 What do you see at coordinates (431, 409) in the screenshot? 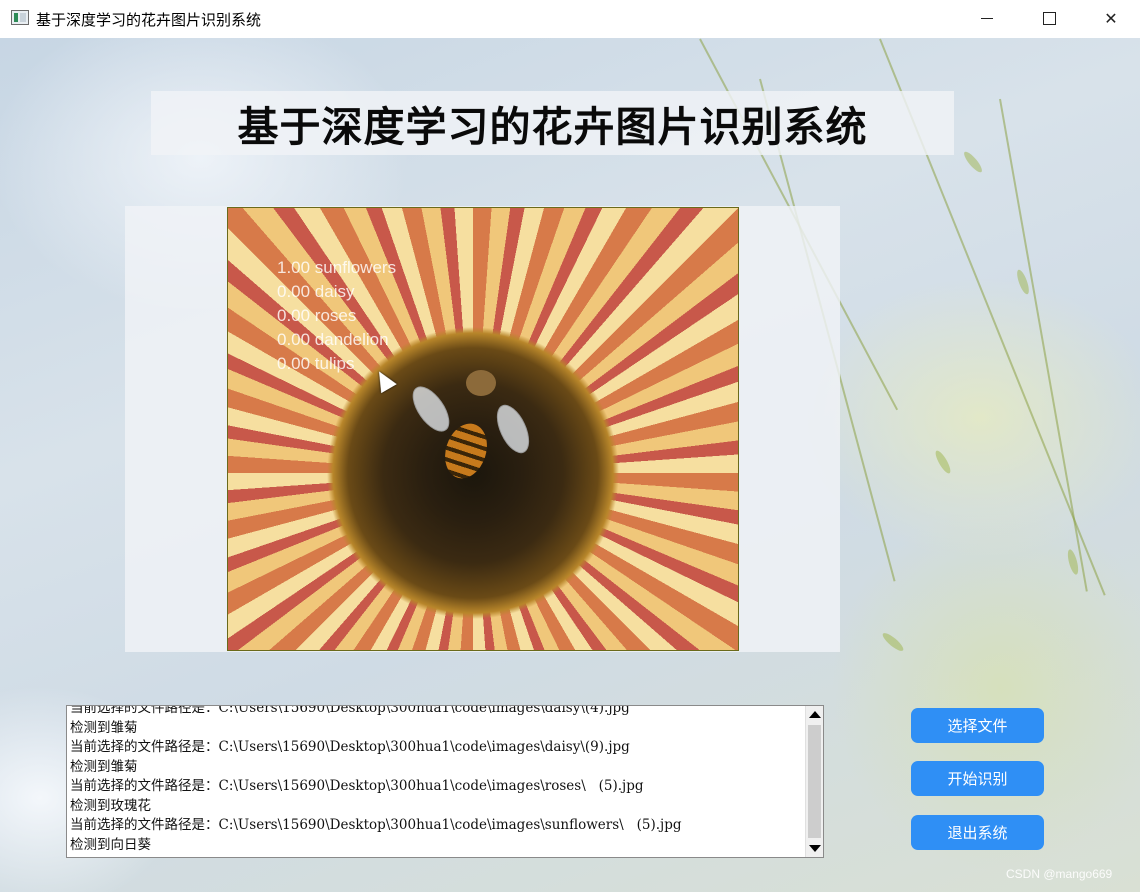
I see `bee-wing-left` at bounding box center [431, 409].